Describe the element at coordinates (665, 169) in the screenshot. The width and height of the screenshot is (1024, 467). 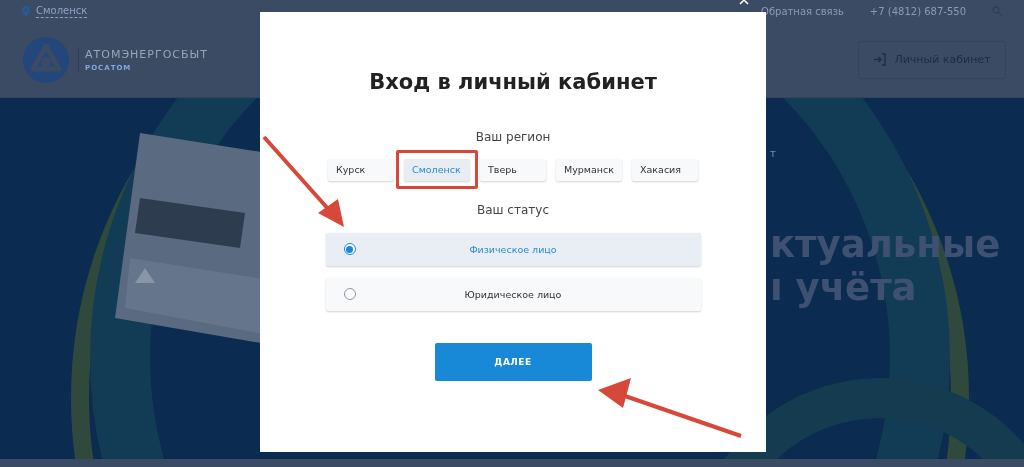
I see `region-option: Хакасия` at that location.